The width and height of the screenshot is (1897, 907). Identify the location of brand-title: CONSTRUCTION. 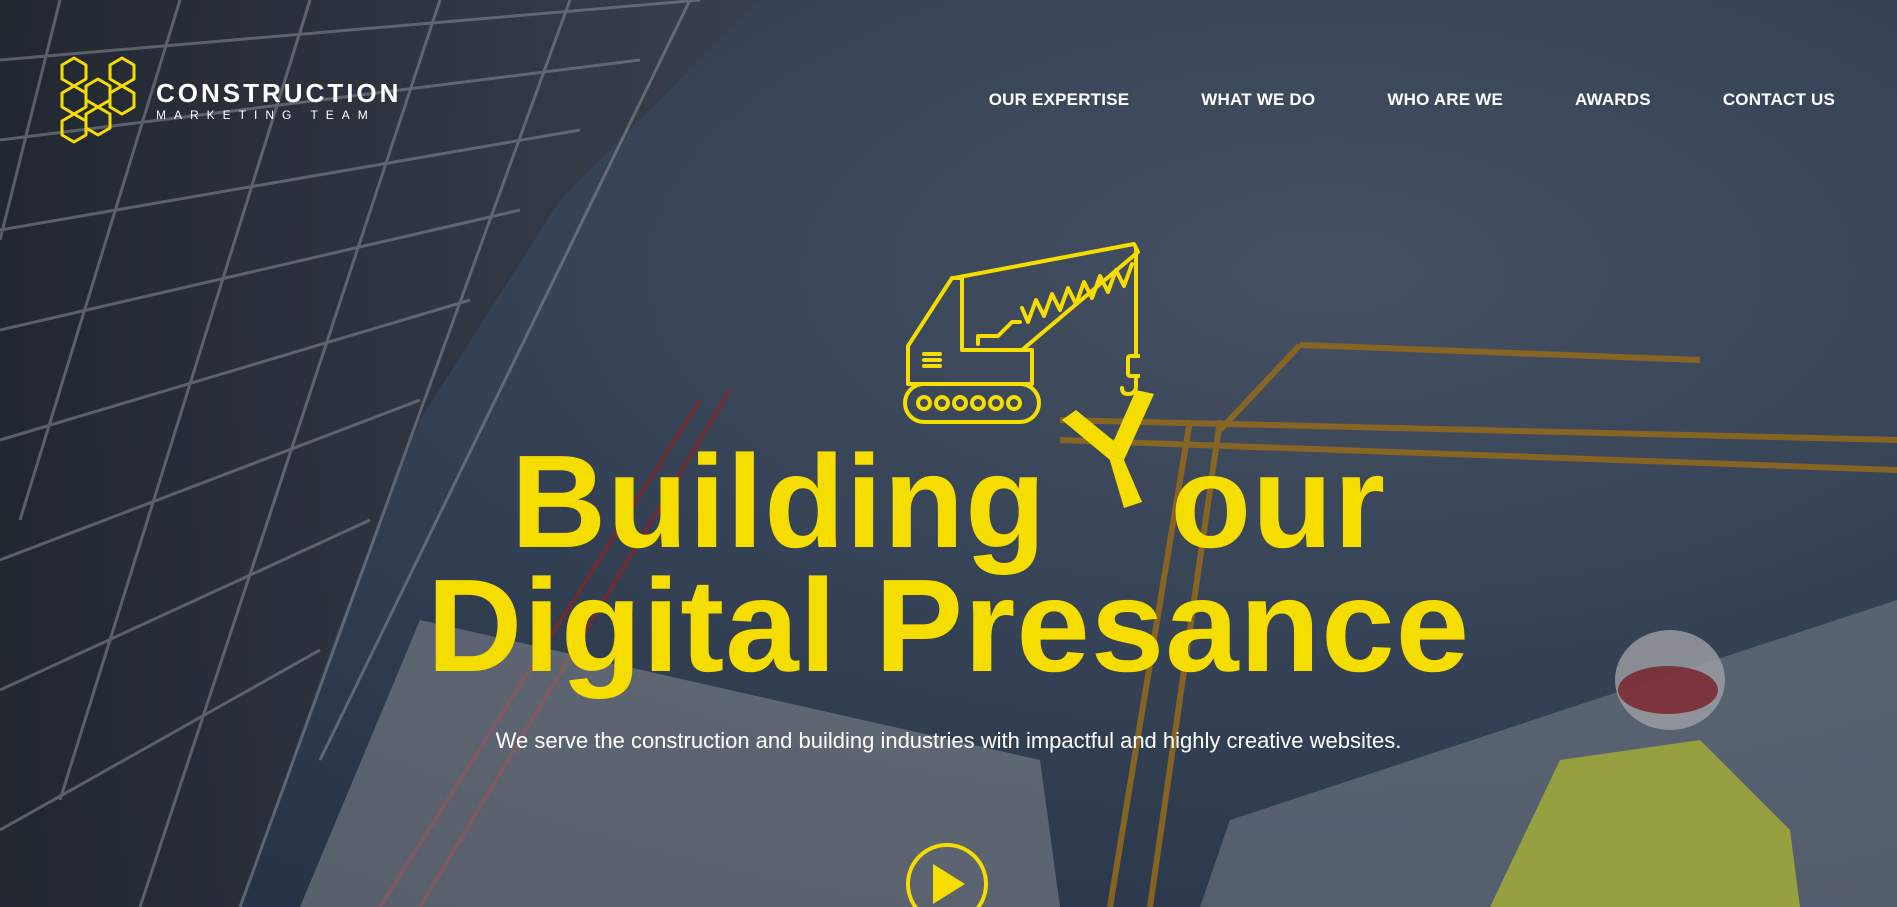
(279, 93).